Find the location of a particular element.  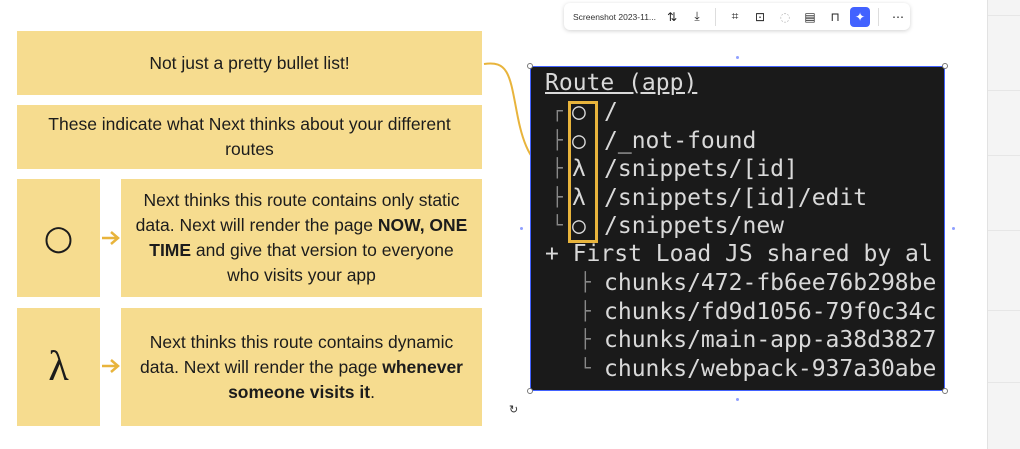

side-panel is located at coordinates (1003, 224).